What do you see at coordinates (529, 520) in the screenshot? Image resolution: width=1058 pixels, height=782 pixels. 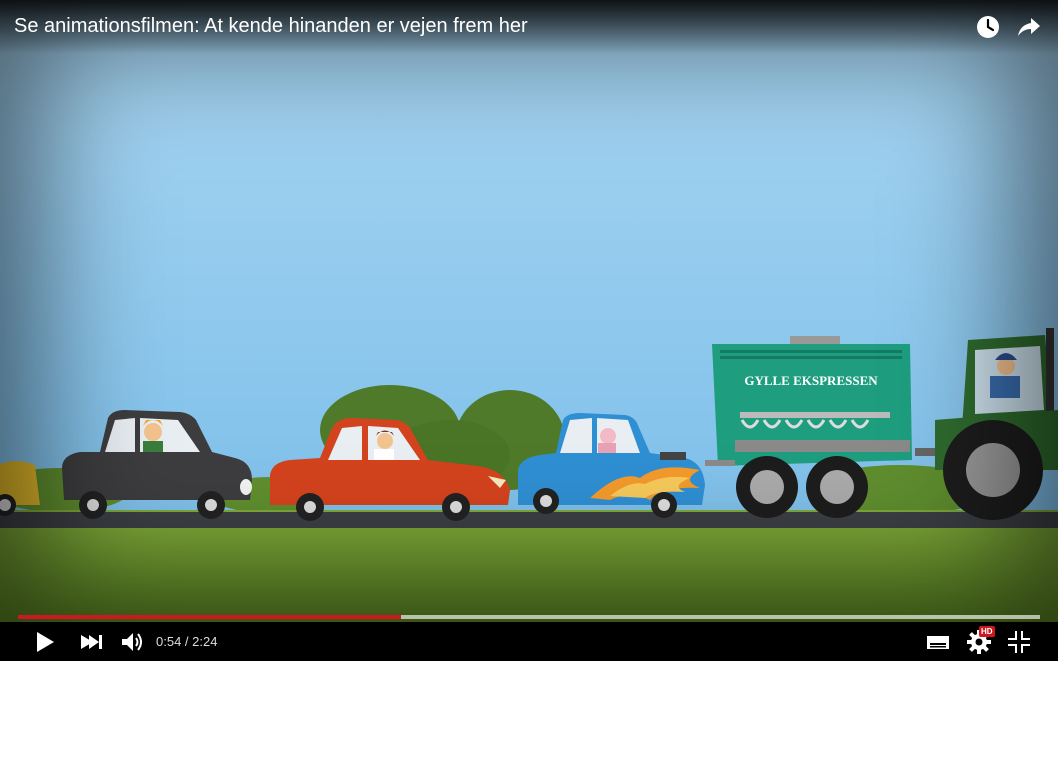 I see `road` at bounding box center [529, 520].